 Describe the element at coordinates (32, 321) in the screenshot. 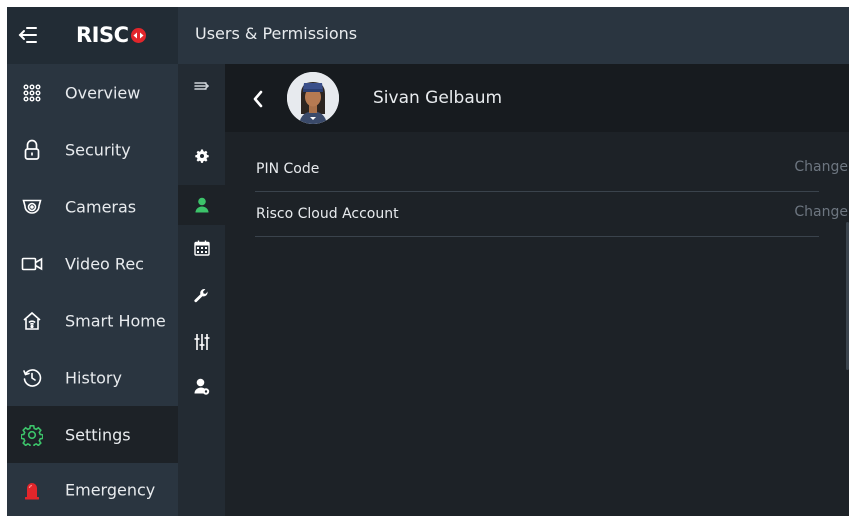

I see `smart-home-icon` at that location.